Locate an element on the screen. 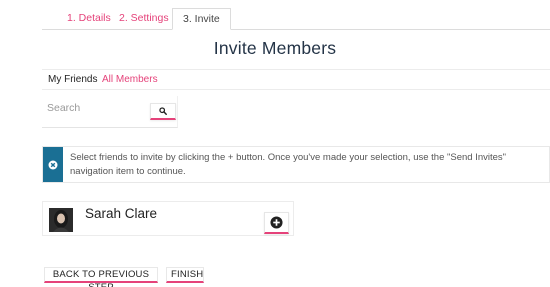  plus-circle-icon is located at coordinates (276, 222).